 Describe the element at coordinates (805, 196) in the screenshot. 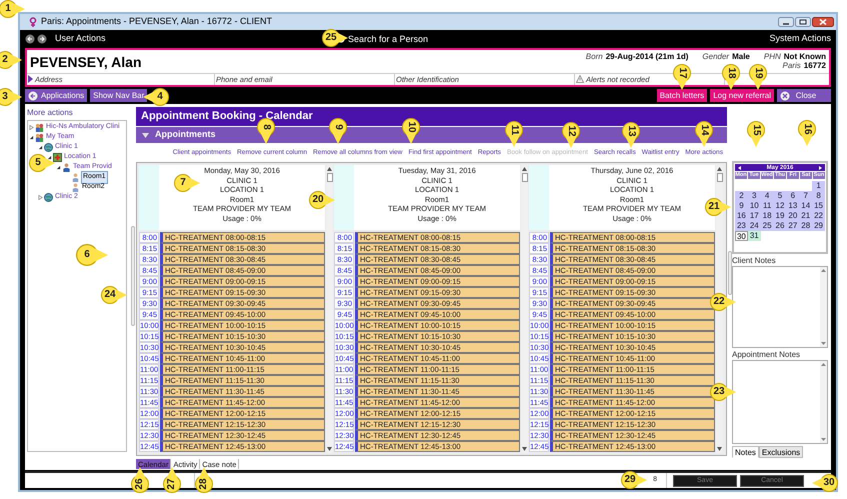

I see `calendar-day: 7` at that location.